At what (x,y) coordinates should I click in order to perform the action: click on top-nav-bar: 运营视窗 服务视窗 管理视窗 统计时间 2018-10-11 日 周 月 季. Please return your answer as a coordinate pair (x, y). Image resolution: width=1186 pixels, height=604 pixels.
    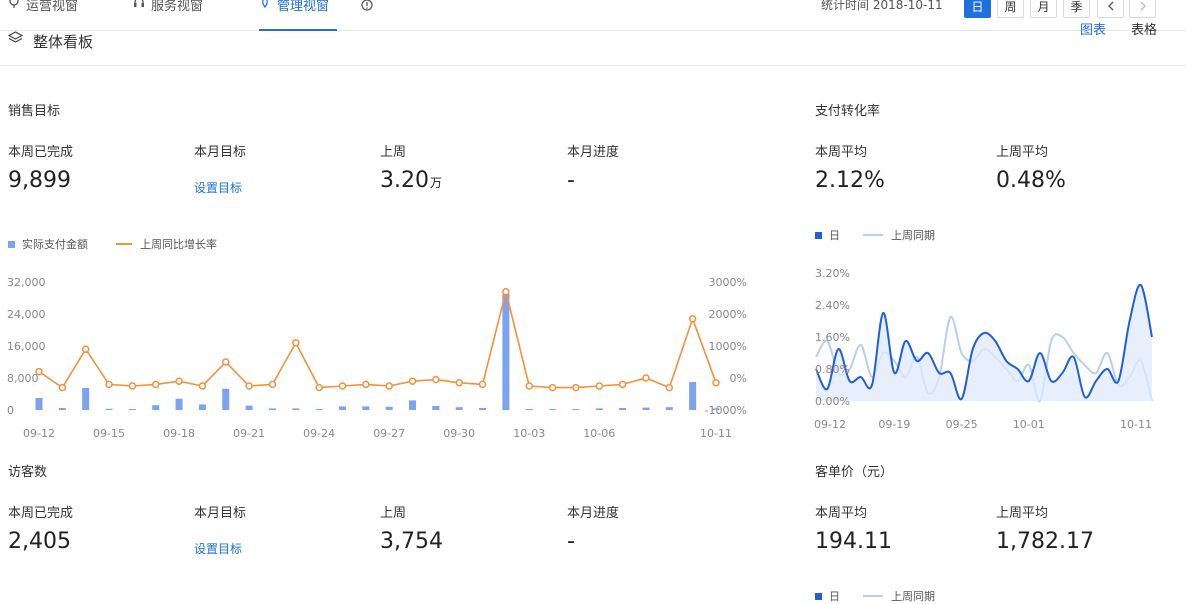
    Looking at the image, I should click on (593, 15).